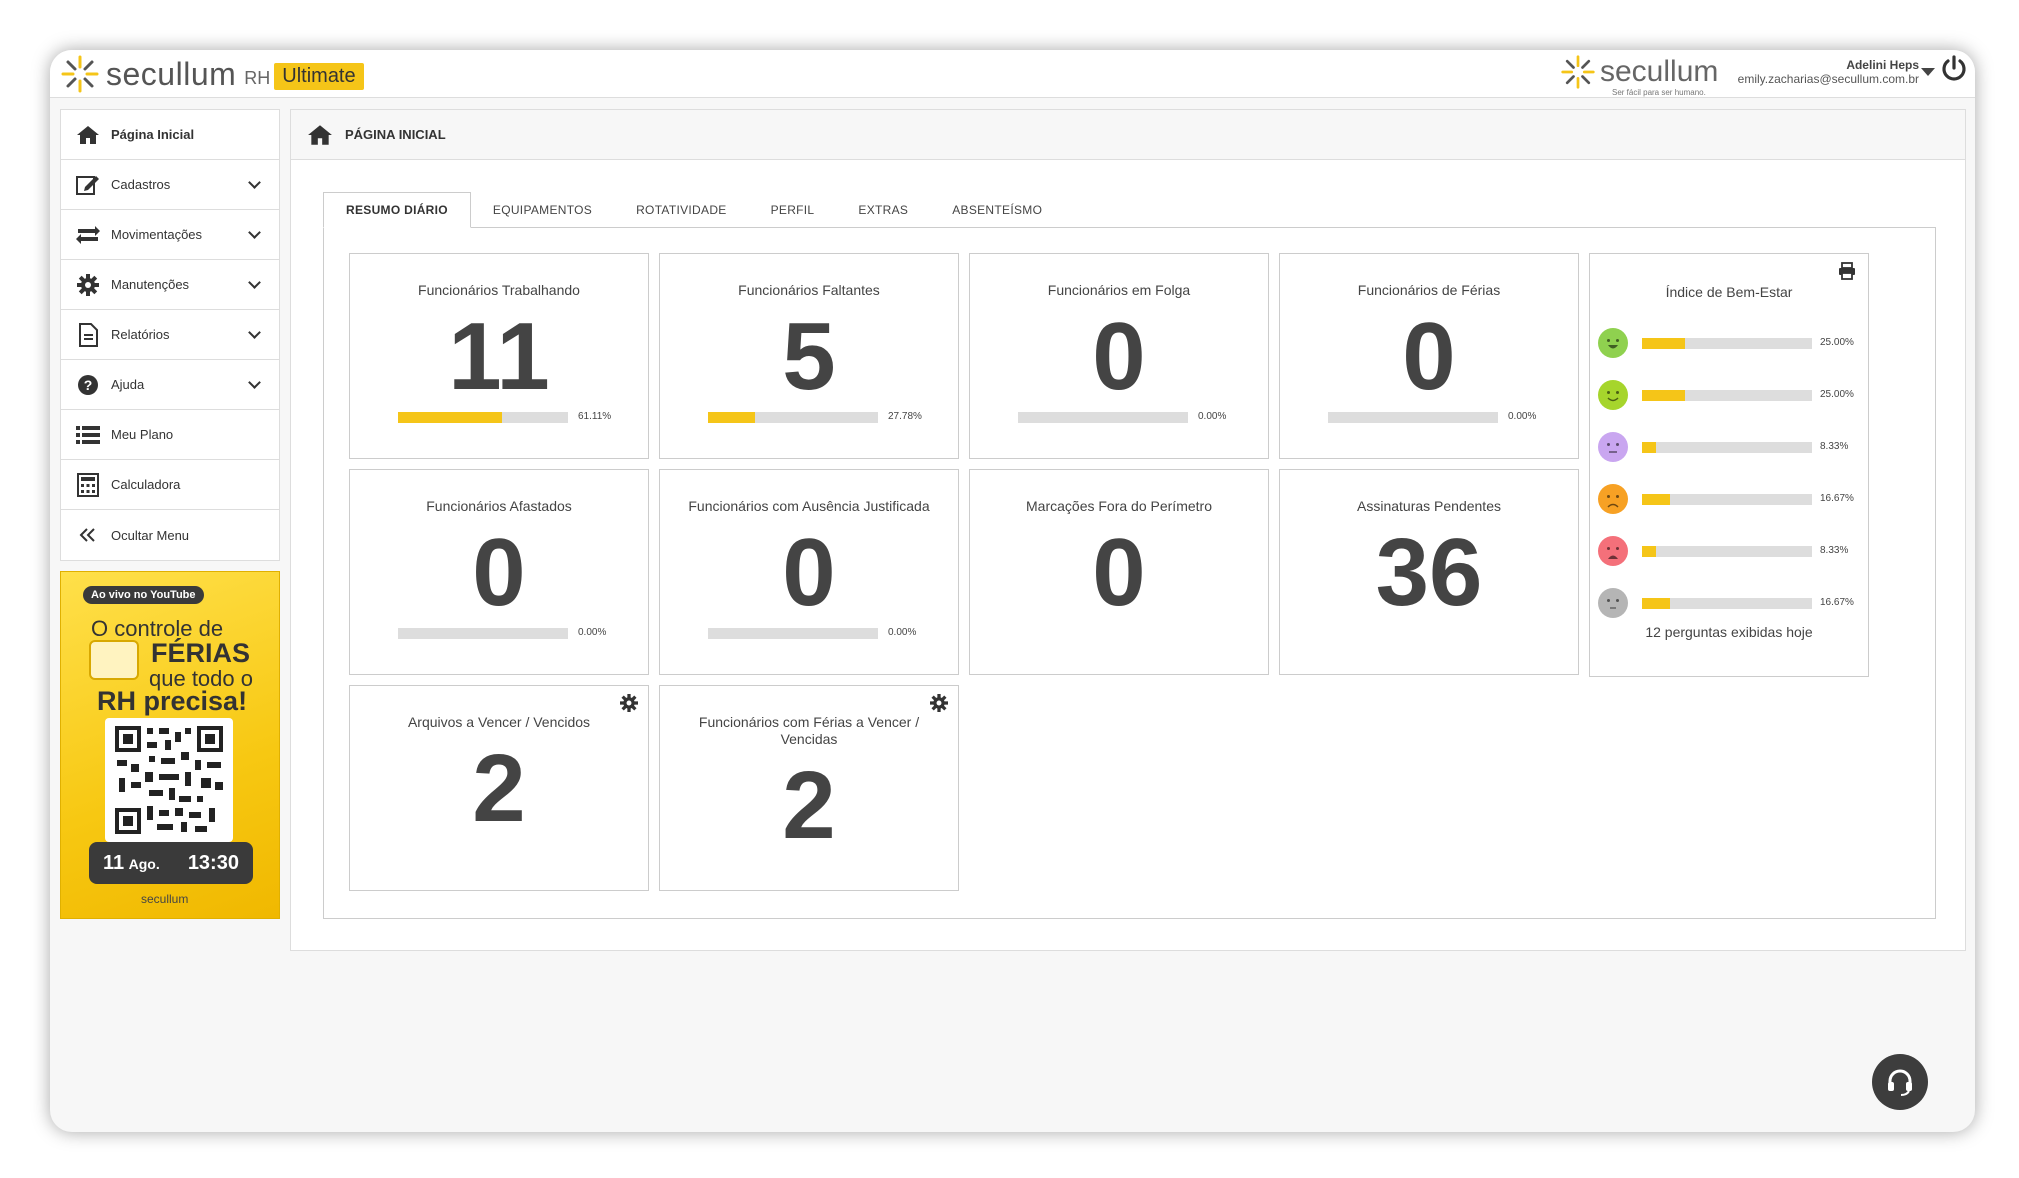 The height and width of the screenshot is (1178, 2019). I want to click on sidebar-item-label: Ocultar Menu, so click(150, 535).